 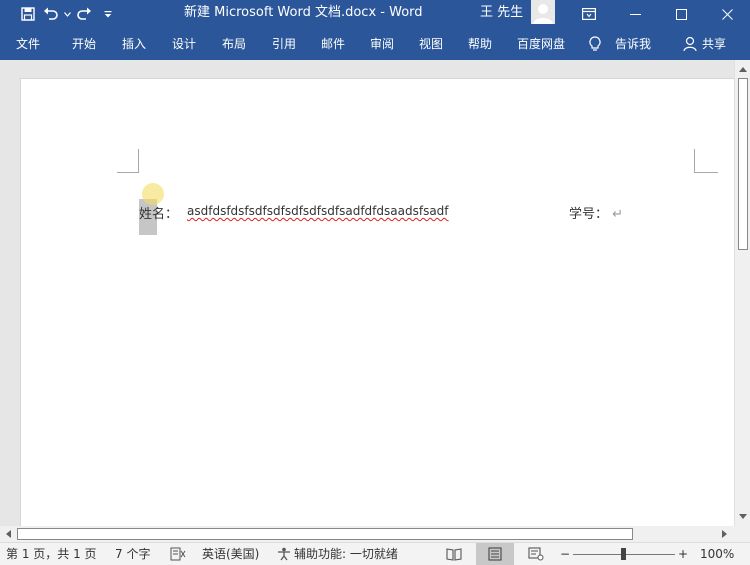 I want to click on save-button, so click(x=28, y=14).